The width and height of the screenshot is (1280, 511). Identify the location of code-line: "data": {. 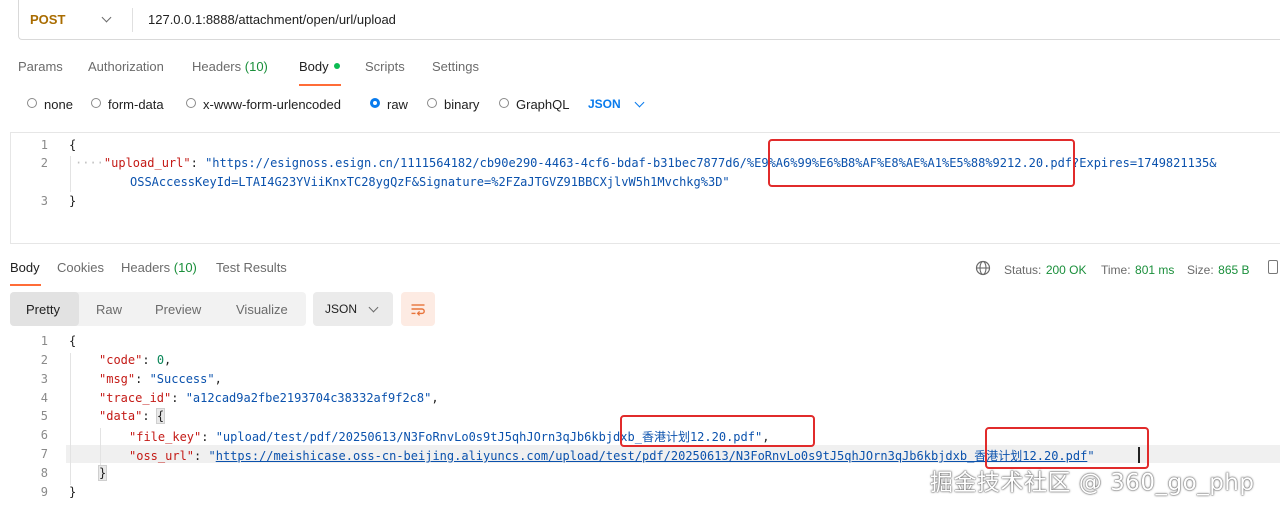
(132, 416).